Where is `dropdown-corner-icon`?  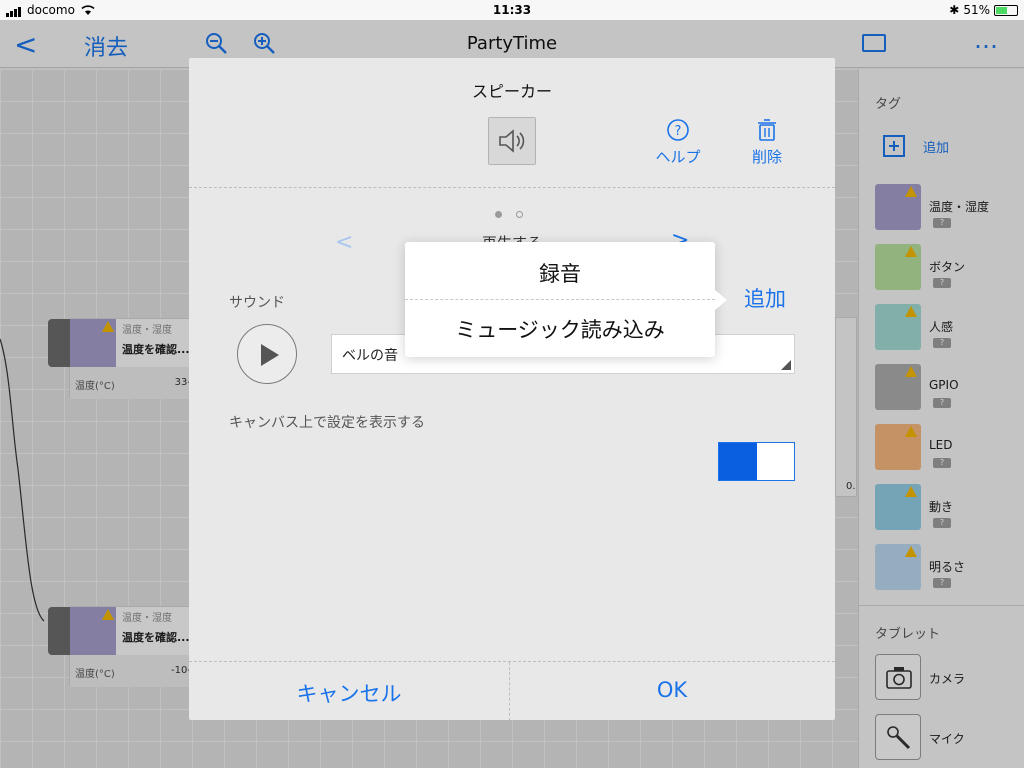
dropdown-corner-icon is located at coordinates (786, 365).